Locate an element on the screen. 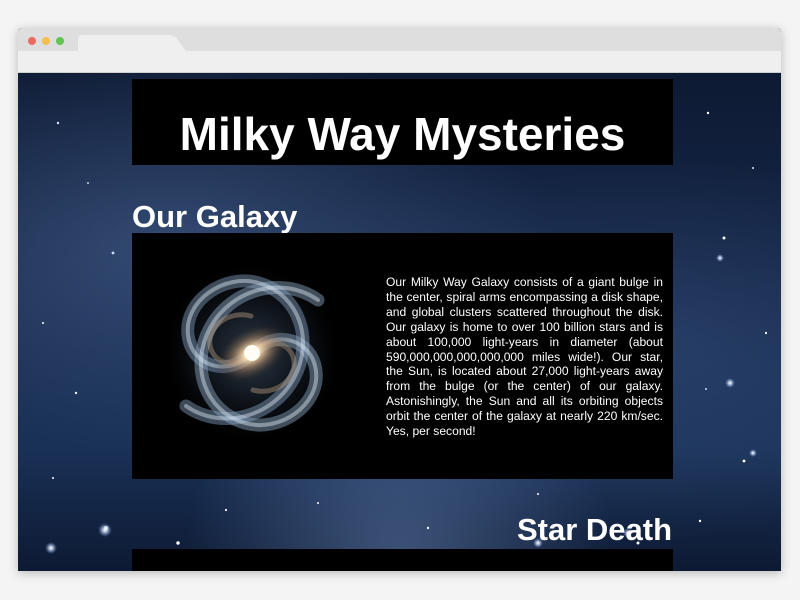 Image resolution: width=800 pixels, height=600 pixels. maximize-window-button is located at coordinates (60, 41).